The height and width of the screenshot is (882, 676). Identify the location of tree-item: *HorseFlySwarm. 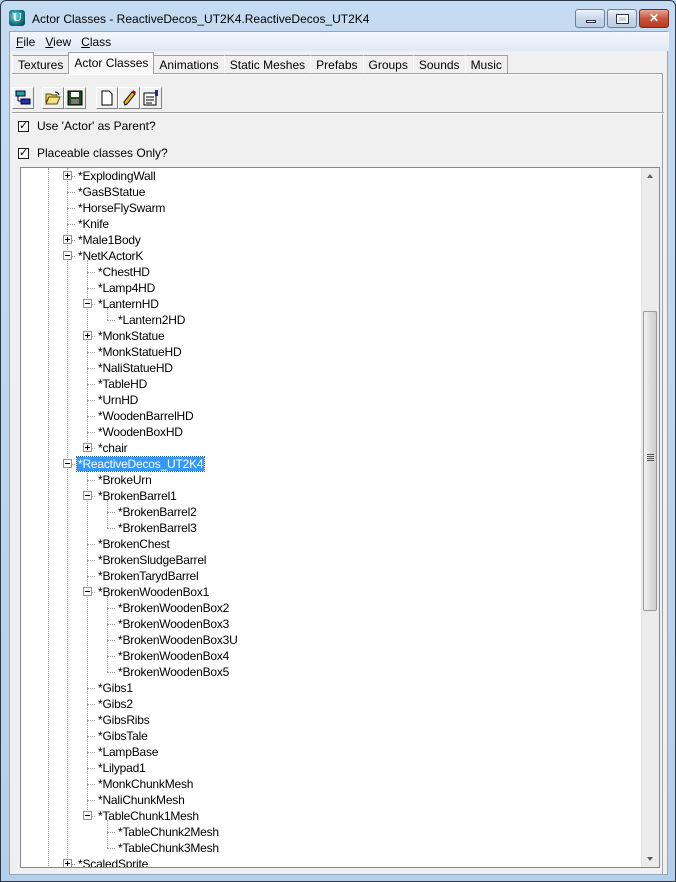
(331, 208).